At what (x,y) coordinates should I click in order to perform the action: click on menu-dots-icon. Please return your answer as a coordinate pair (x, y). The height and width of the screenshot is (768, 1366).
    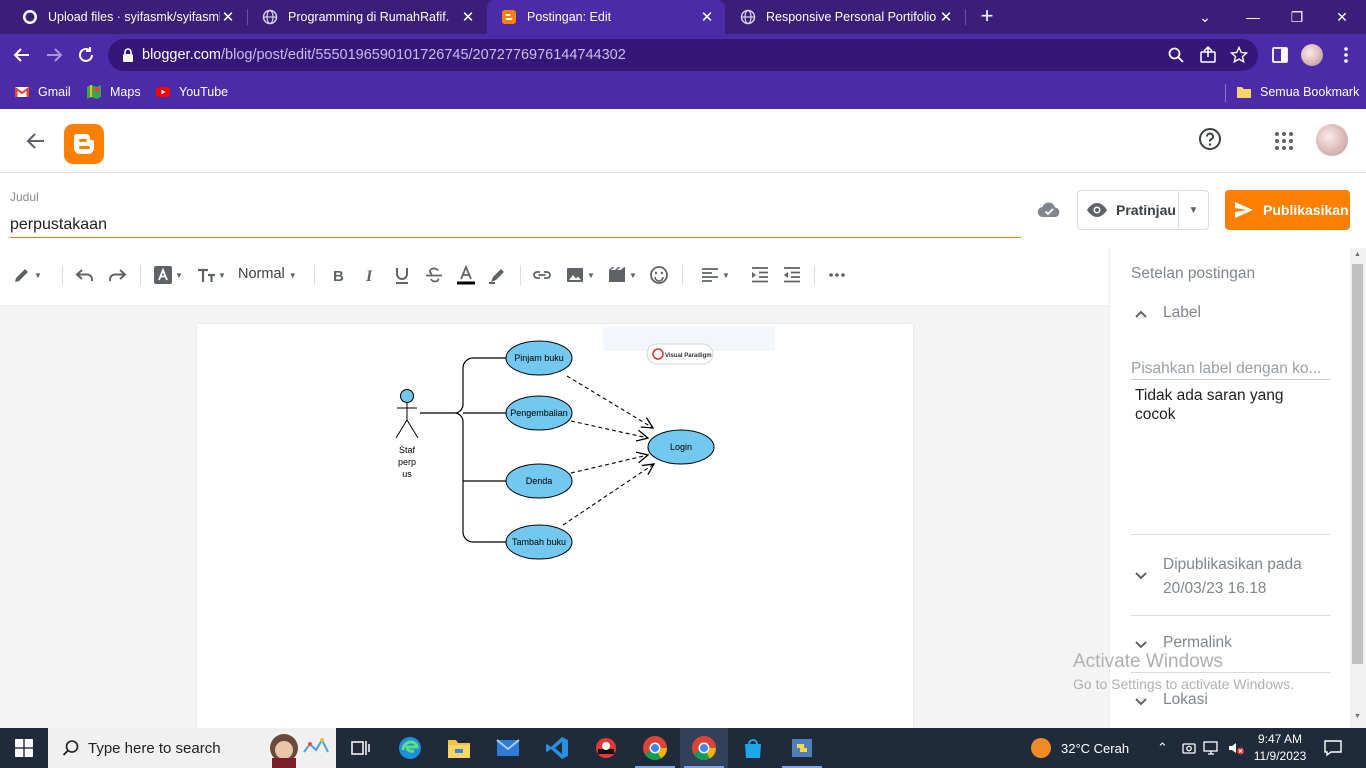
    Looking at the image, I should click on (1346, 55).